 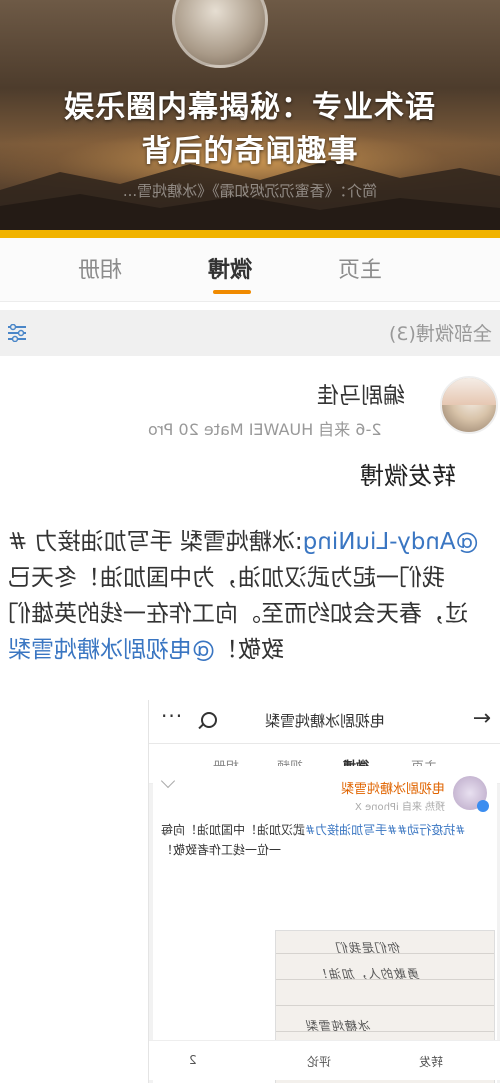 What do you see at coordinates (385, 830) in the screenshot?
I see `hashtag-link: #抗疫行动##手写加油接力#` at bounding box center [385, 830].